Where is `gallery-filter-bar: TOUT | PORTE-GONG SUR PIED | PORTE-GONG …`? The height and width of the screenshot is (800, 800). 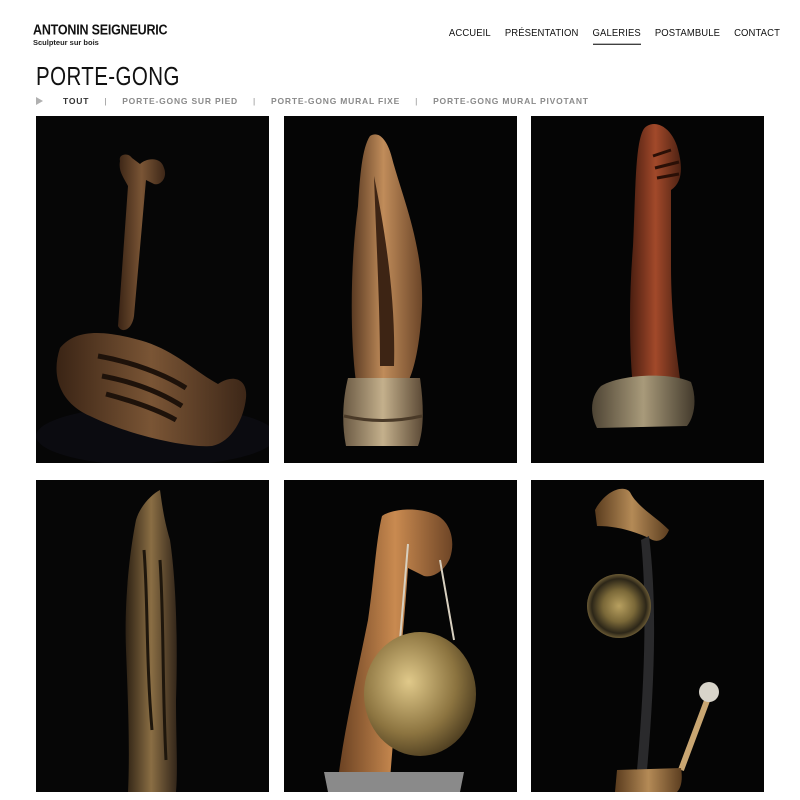 gallery-filter-bar: TOUT | PORTE-GONG SUR PIED | PORTE-GONG … is located at coordinates (312, 101).